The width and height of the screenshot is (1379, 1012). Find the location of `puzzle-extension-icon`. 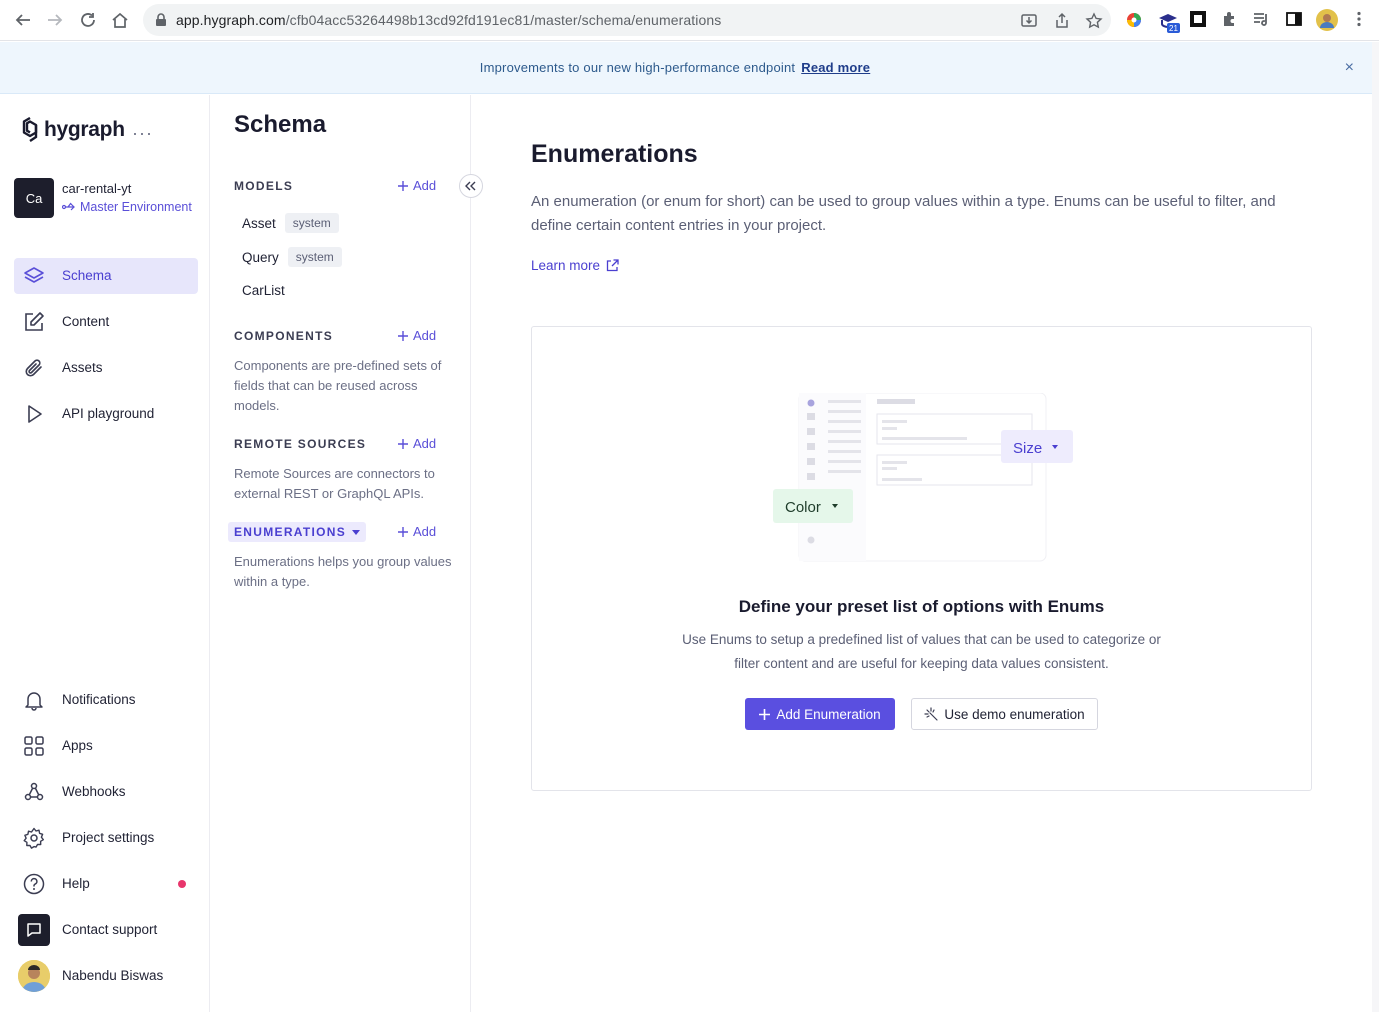

puzzle-extension-icon is located at coordinates (1231, 20).